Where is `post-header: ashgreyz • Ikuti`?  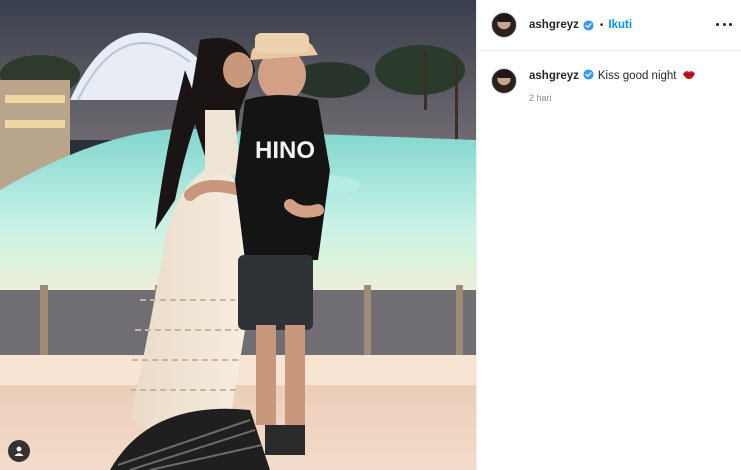 post-header: ashgreyz • Ikuti is located at coordinates (609, 25).